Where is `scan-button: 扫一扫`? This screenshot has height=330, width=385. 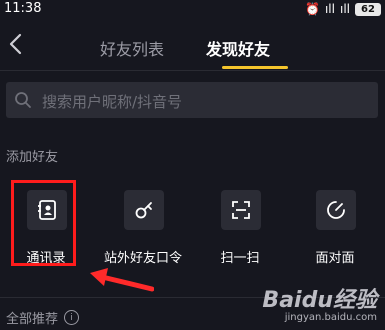
scan-button: 扫一扫 is located at coordinates (240, 230).